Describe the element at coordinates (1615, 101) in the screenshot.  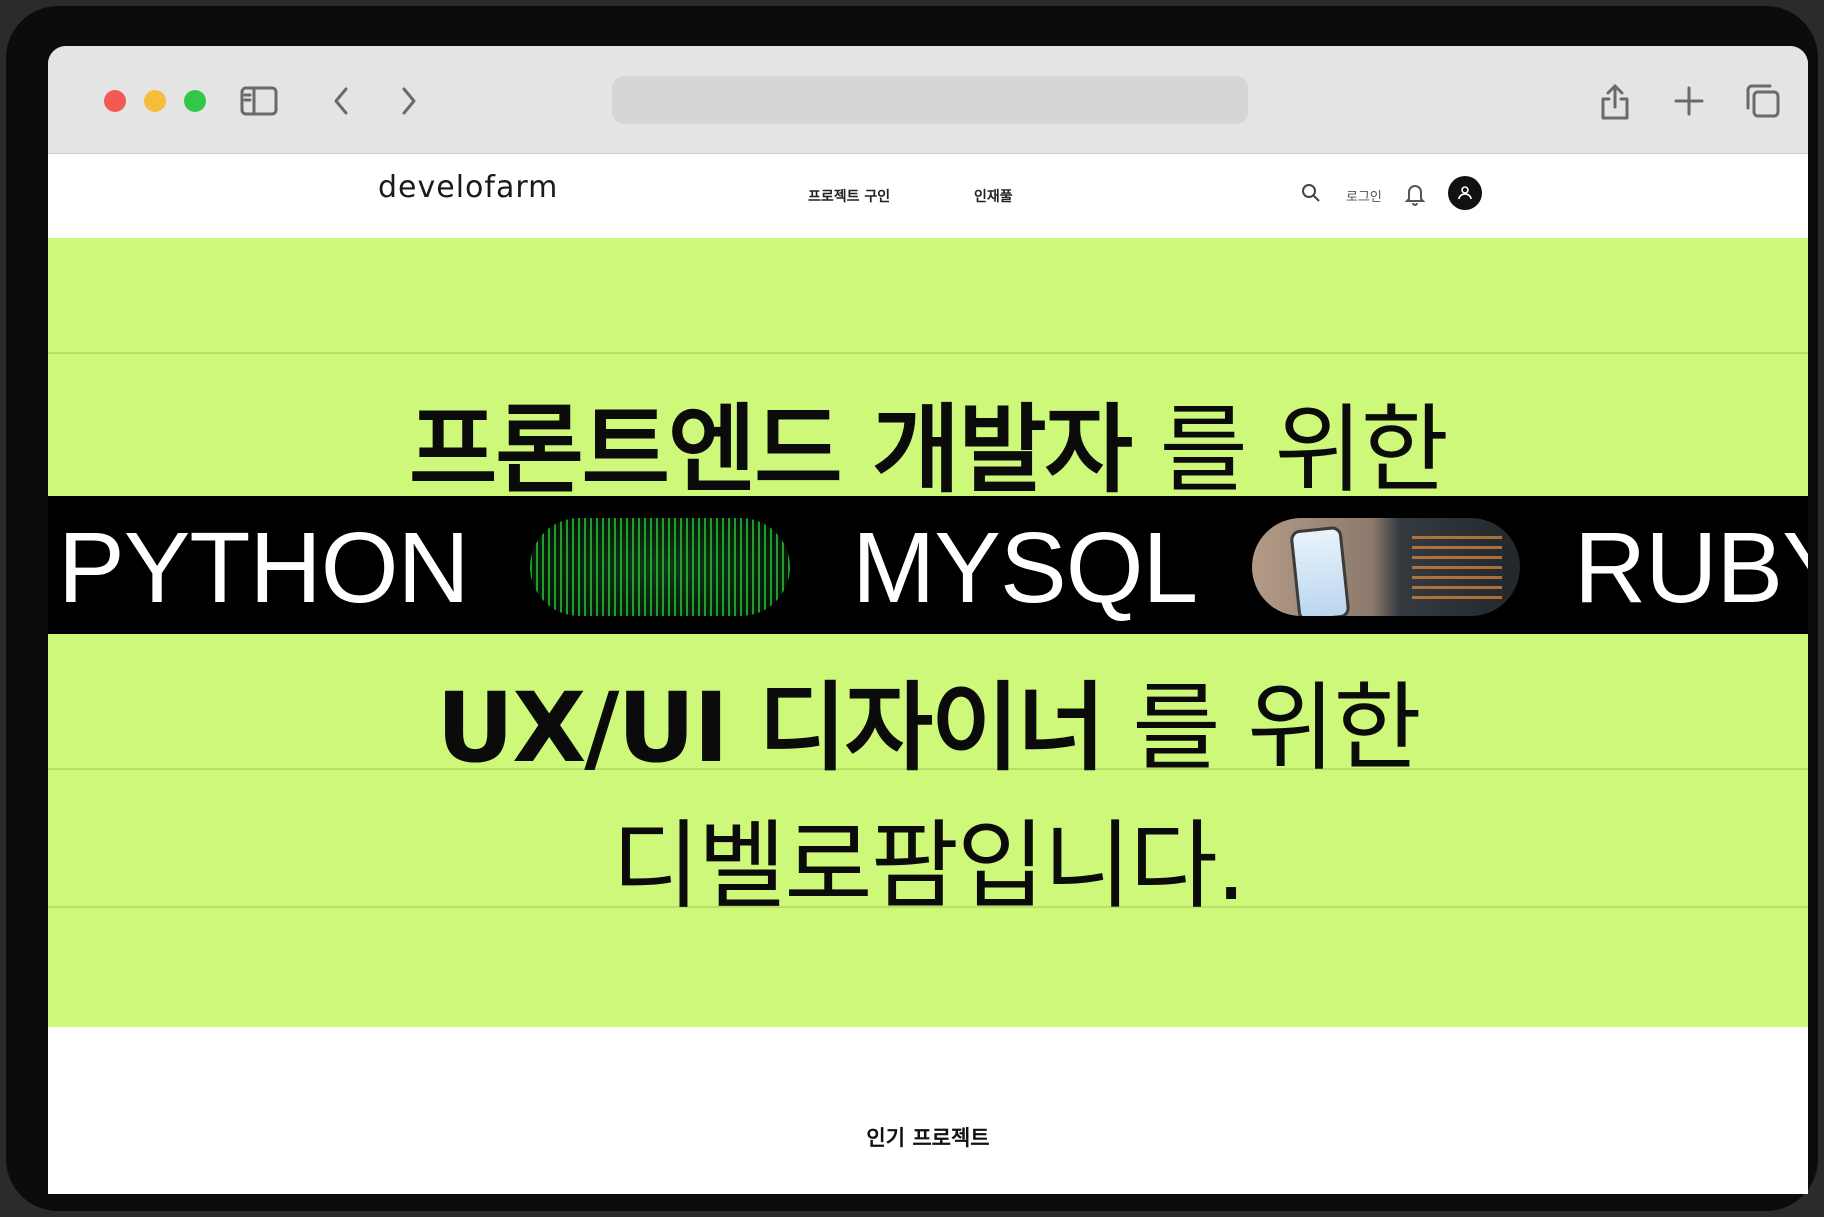
I see `share-icon` at that location.